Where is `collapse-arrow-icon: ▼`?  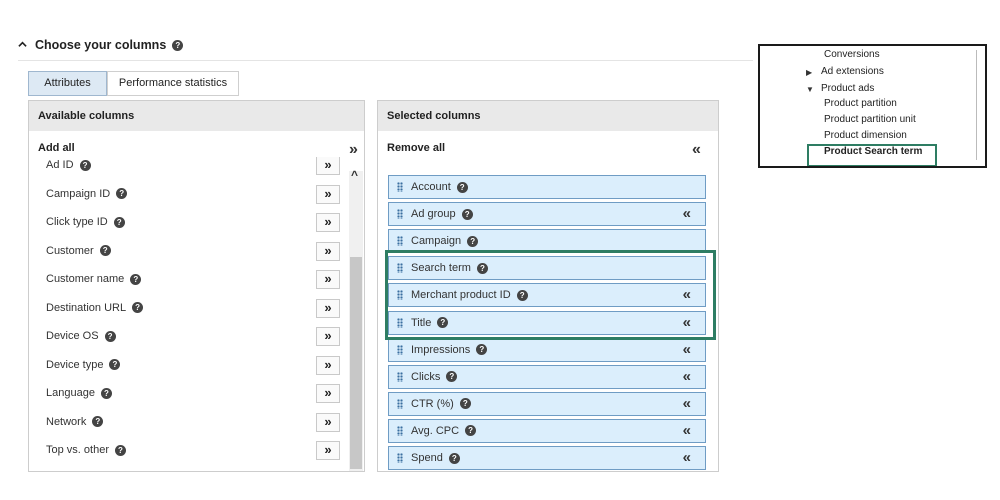 collapse-arrow-icon: ▼ is located at coordinates (810, 89).